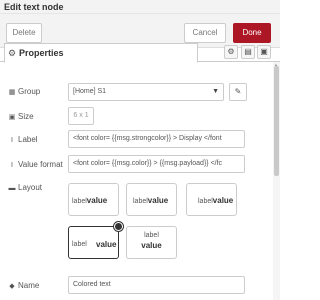 The width and height of the screenshot is (320, 300). What do you see at coordinates (23, 139) in the screenshot?
I see `label-field-label: I Label` at bounding box center [23, 139].